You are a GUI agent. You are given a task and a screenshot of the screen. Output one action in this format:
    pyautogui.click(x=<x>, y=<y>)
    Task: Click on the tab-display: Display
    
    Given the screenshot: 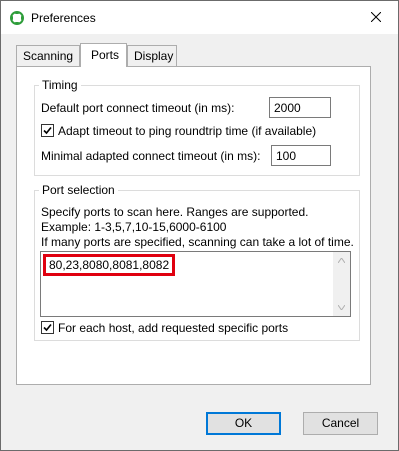 What is the action you would take?
    pyautogui.click(x=152, y=55)
    